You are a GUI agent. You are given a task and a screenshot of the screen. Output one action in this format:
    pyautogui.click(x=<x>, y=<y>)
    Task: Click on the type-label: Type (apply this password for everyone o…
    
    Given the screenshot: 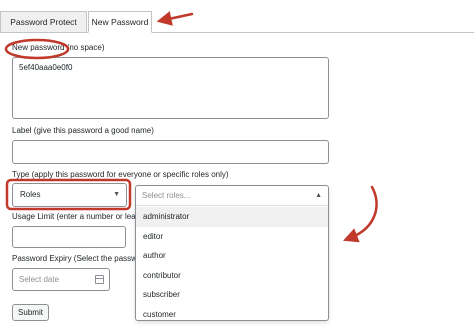 What is the action you would take?
    pyautogui.click(x=120, y=174)
    